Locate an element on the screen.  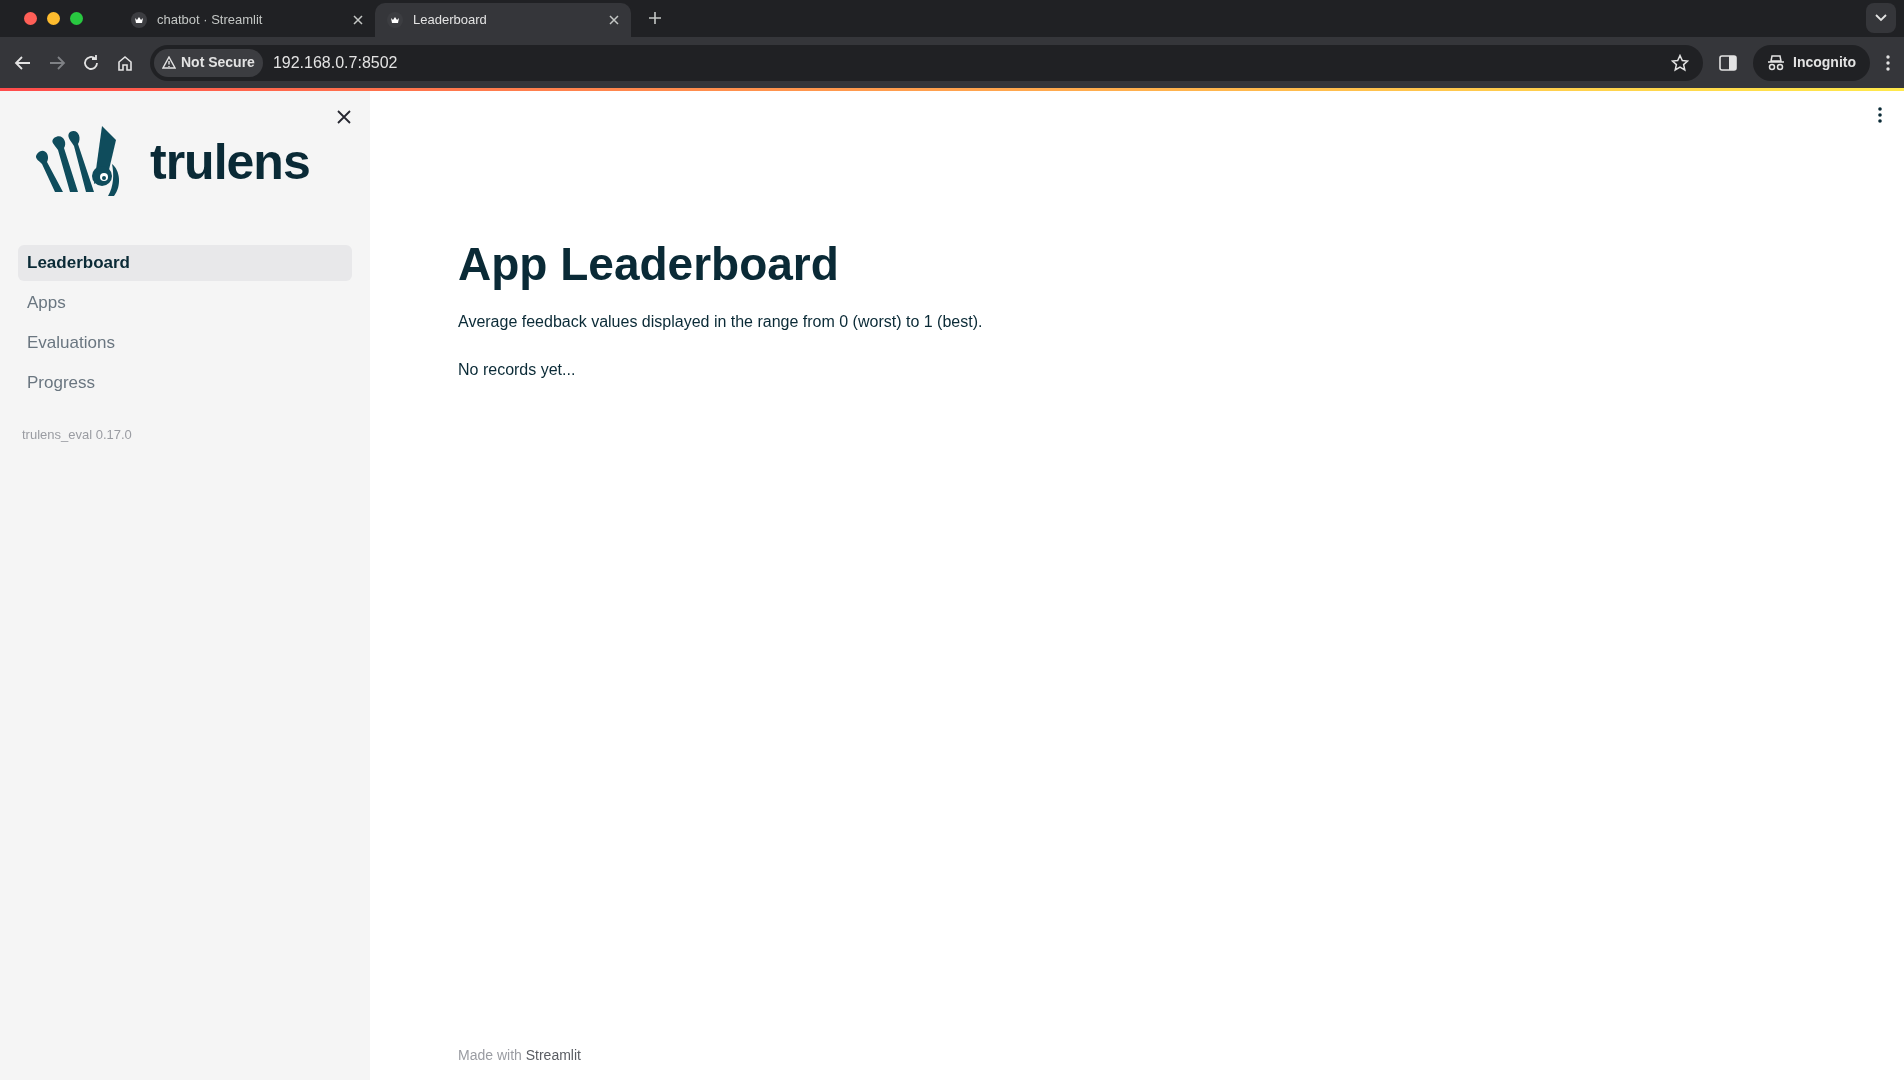
url-text: 192.168.0.7:8502 is located at coordinates (335, 62).